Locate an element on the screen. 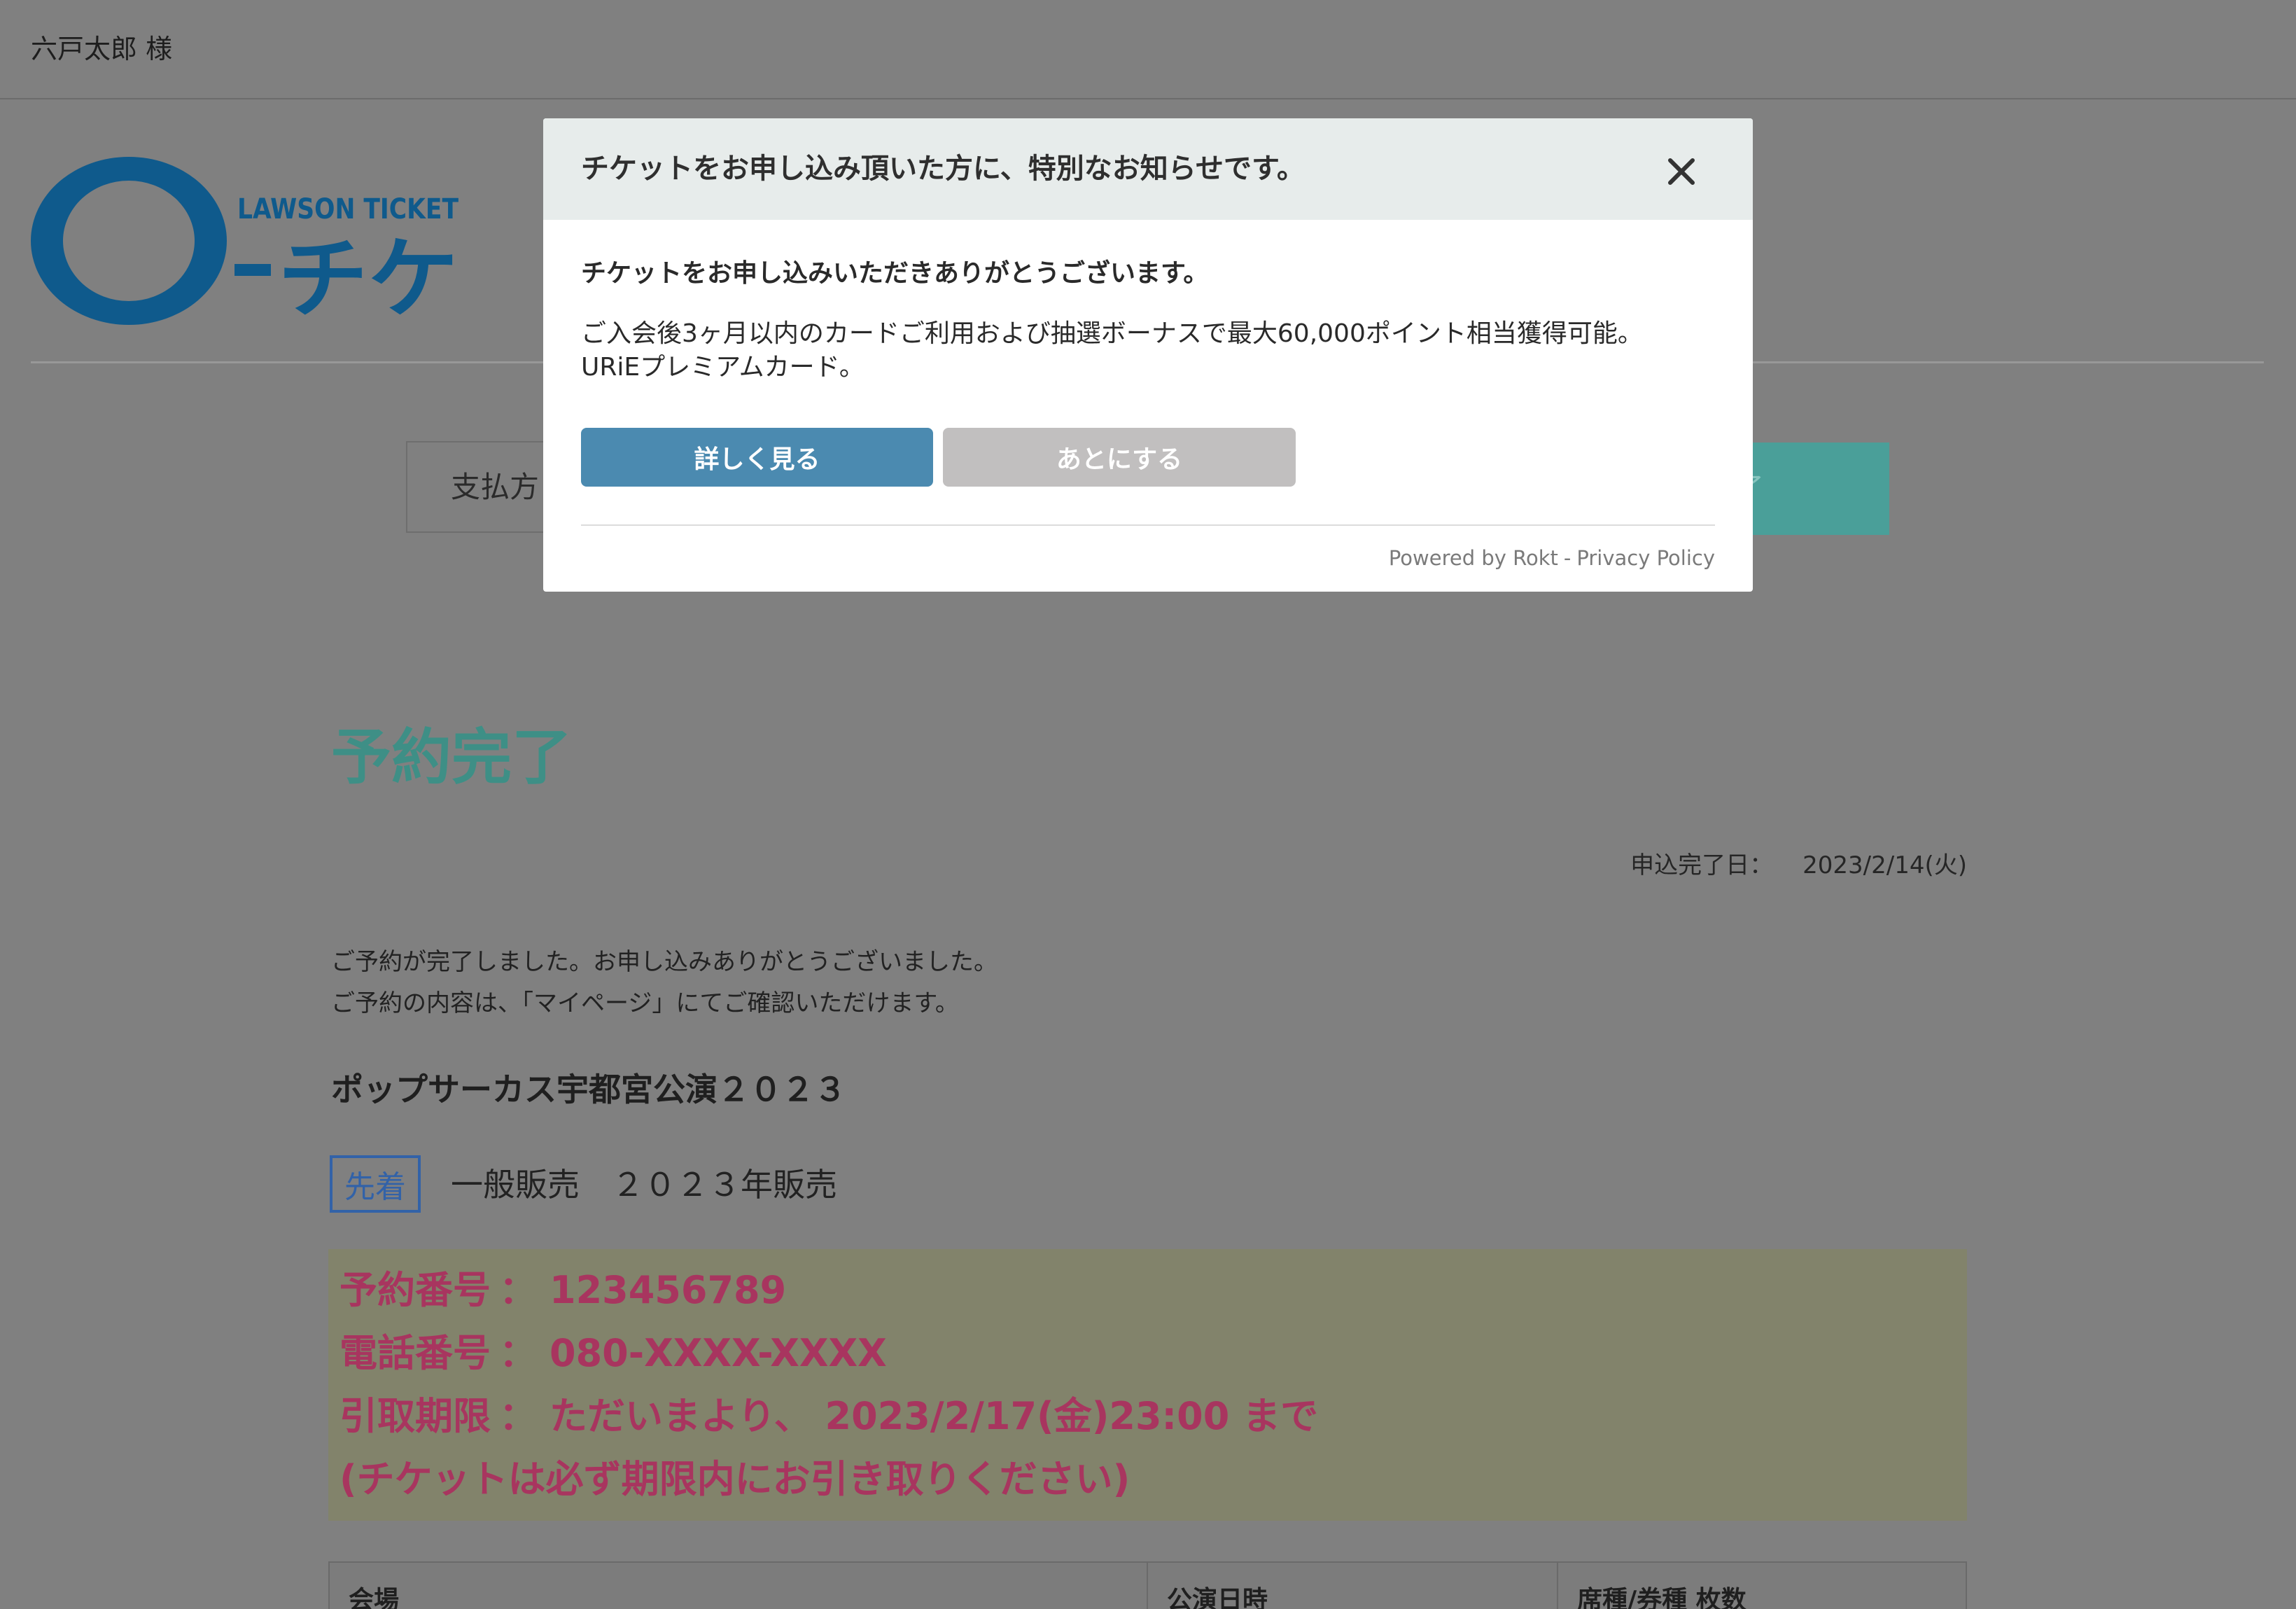 This screenshot has height=1609, width=2296. later-button: あとにする is located at coordinates (1119, 458).